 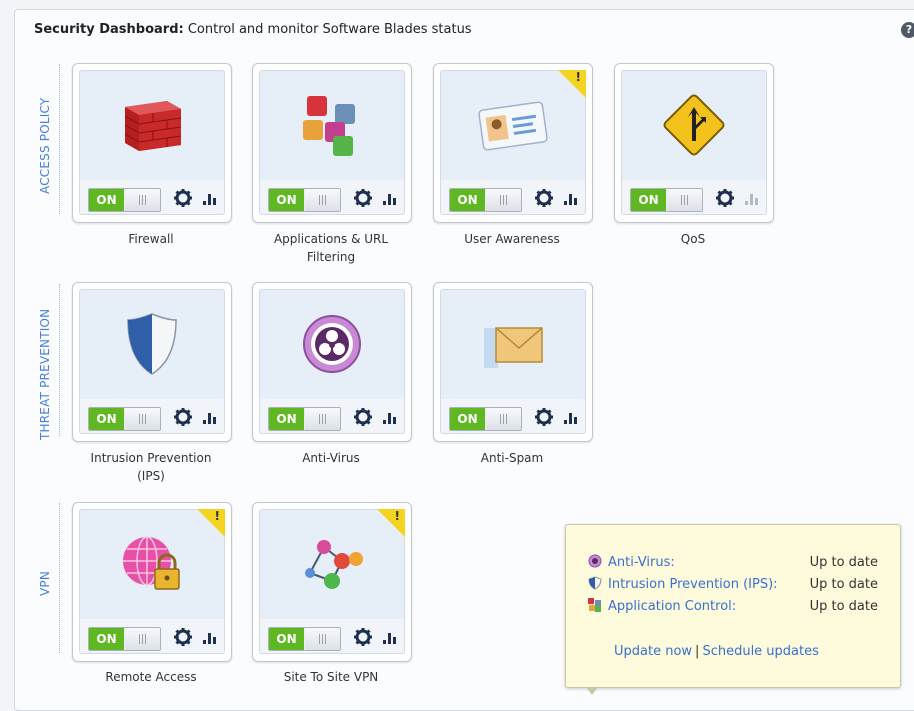 What do you see at coordinates (331, 239) in the screenshot?
I see `caption-line: Applications & URL` at bounding box center [331, 239].